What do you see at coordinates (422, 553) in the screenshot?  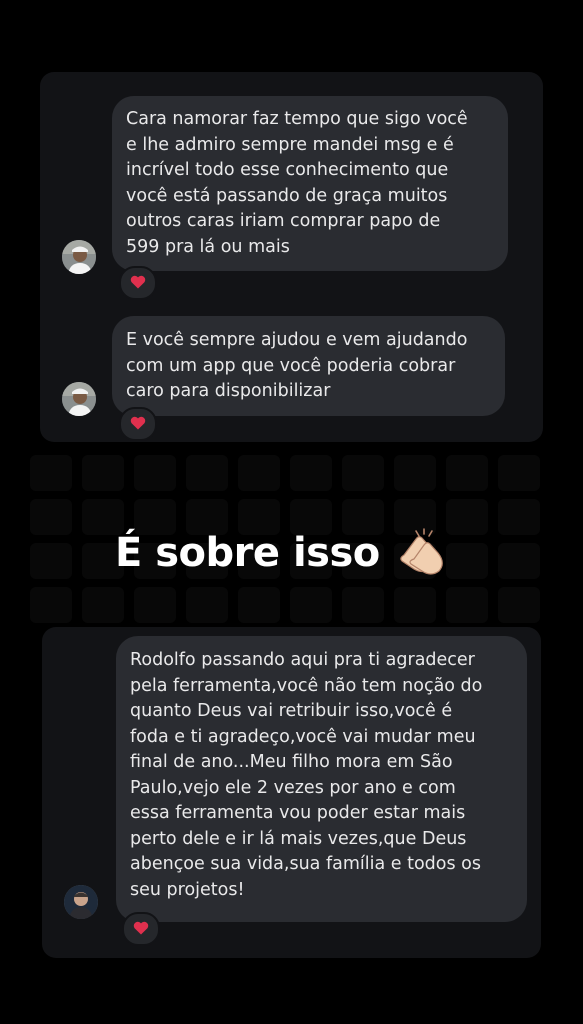 I see `clapping-hands-icon` at bounding box center [422, 553].